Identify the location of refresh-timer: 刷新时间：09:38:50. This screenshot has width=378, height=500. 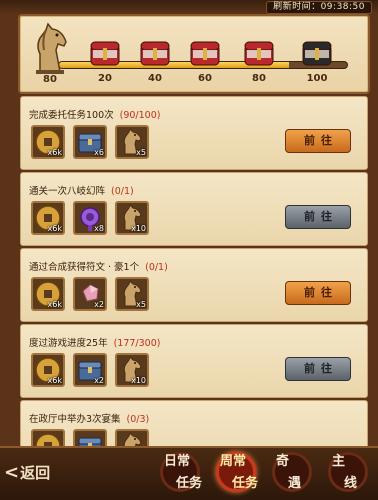
(319, 7).